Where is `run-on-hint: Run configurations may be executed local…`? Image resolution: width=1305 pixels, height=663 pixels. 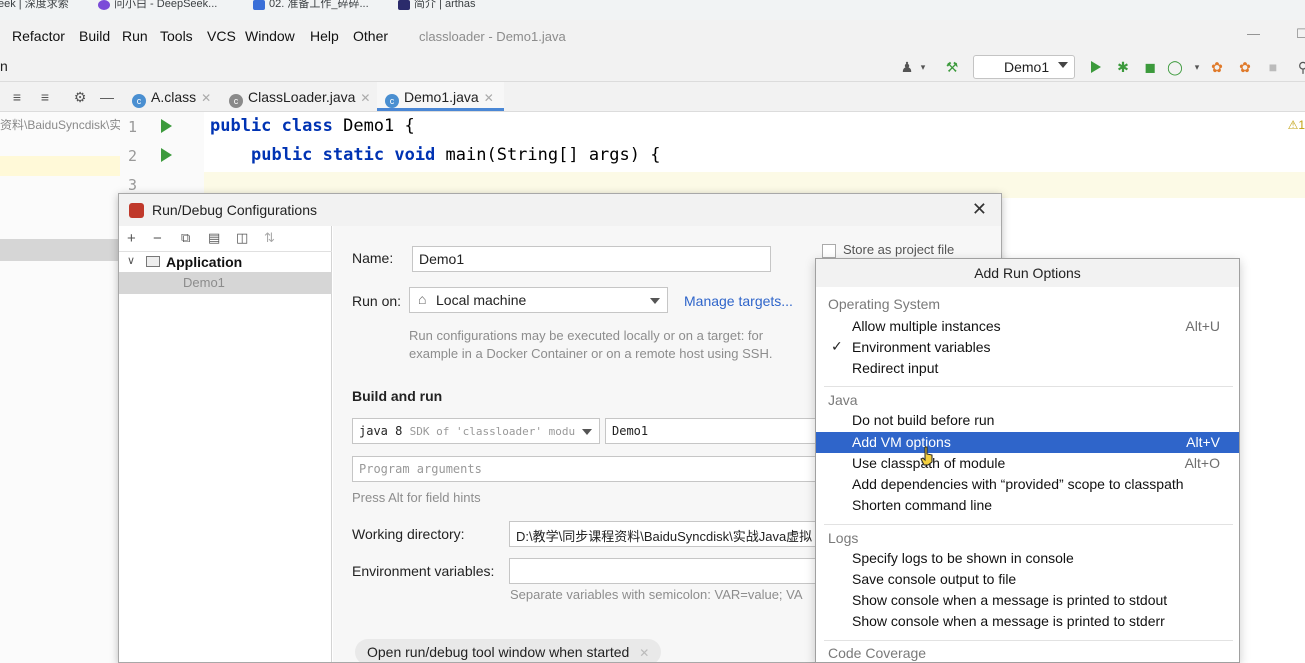 run-on-hint: Run configurations may be executed local… is located at coordinates (586, 335).